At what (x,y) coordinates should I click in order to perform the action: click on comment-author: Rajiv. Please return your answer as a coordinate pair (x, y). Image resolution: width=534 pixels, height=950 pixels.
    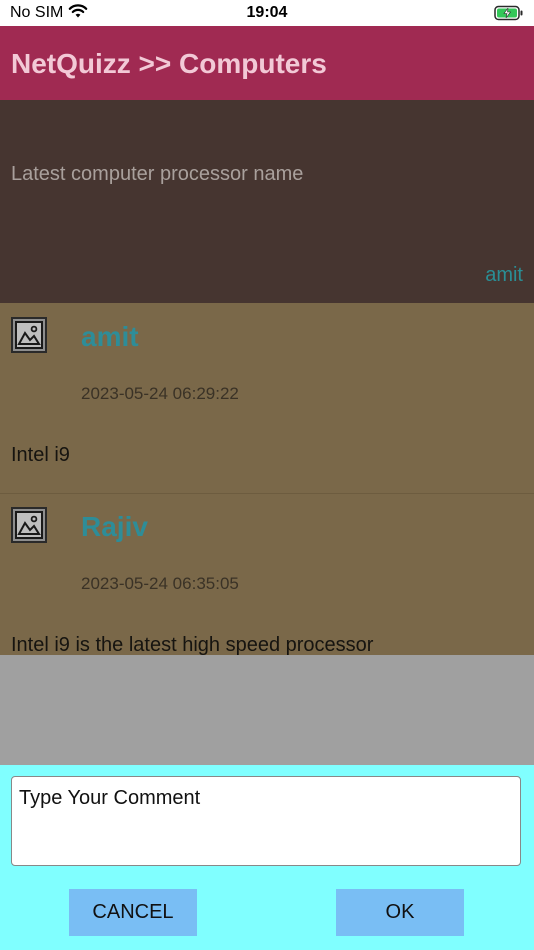
    Looking at the image, I should click on (114, 526).